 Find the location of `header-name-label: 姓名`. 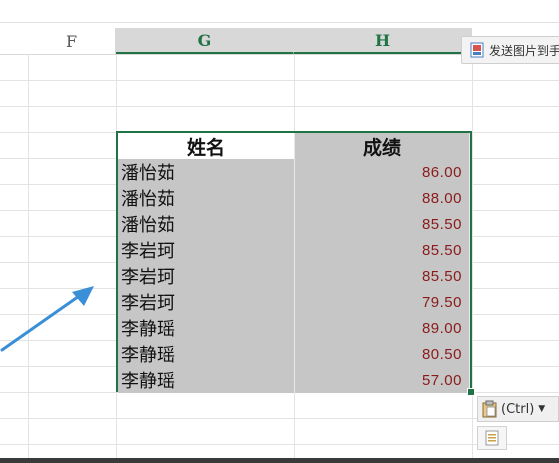

header-name-label: 姓名 is located at coordinates (205, 147).